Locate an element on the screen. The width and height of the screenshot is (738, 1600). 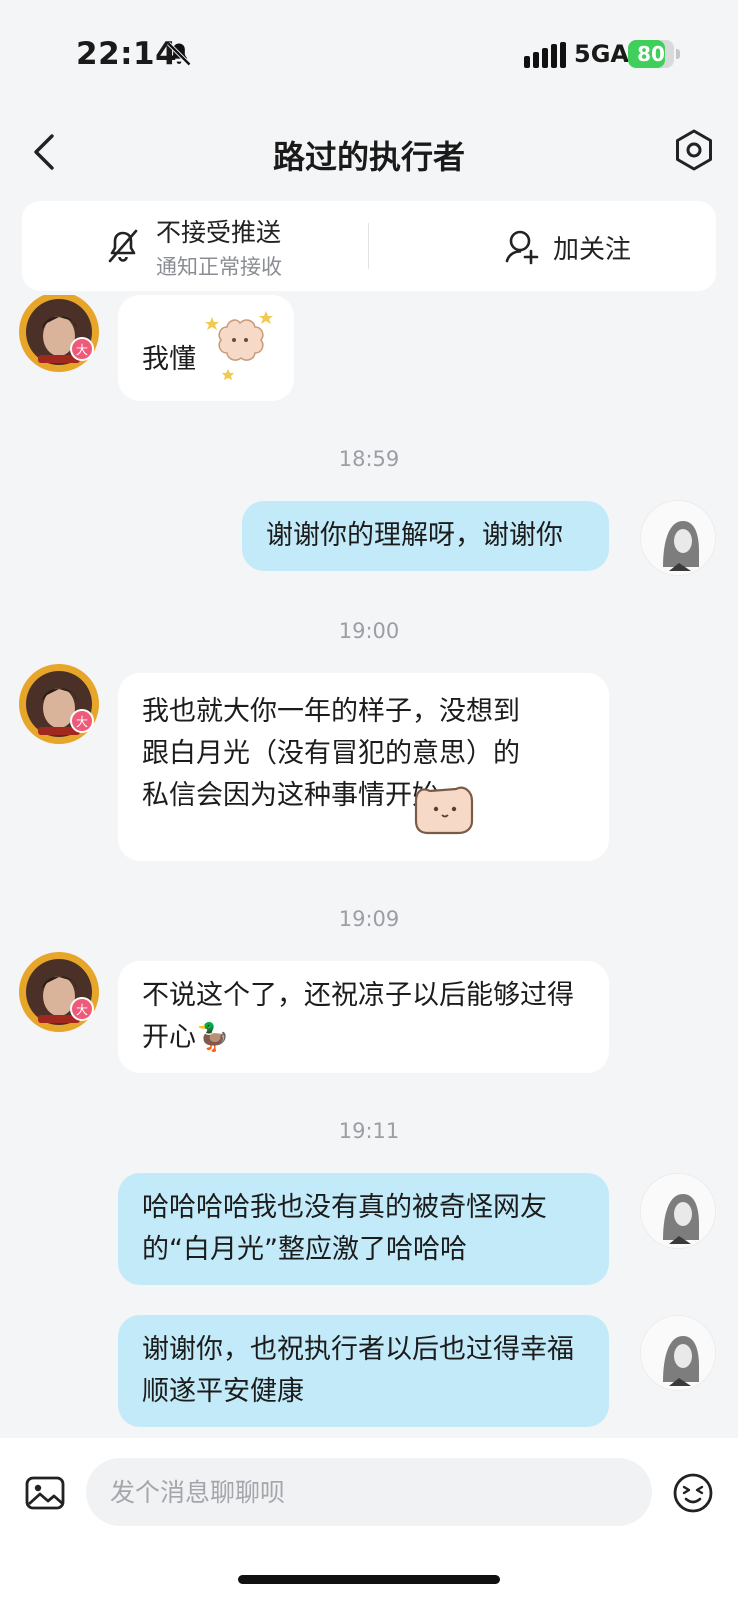
cat-sticker is located at coordinates (444, 810).